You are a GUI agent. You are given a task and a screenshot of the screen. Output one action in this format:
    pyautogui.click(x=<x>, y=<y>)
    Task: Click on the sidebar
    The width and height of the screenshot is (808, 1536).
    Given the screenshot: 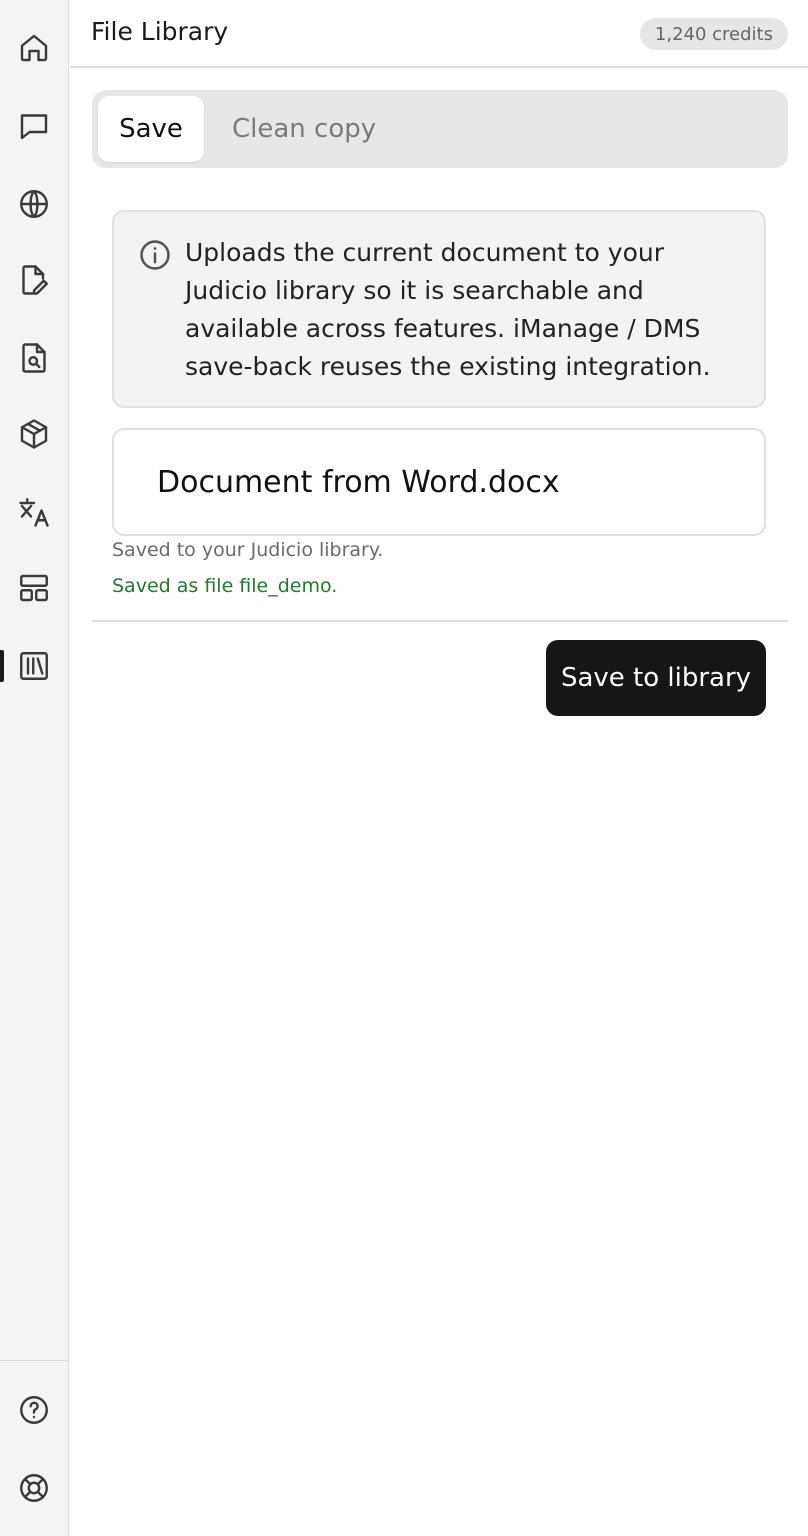 What is the action you would take?
    pyautogui.click(x=34, y=768)
    